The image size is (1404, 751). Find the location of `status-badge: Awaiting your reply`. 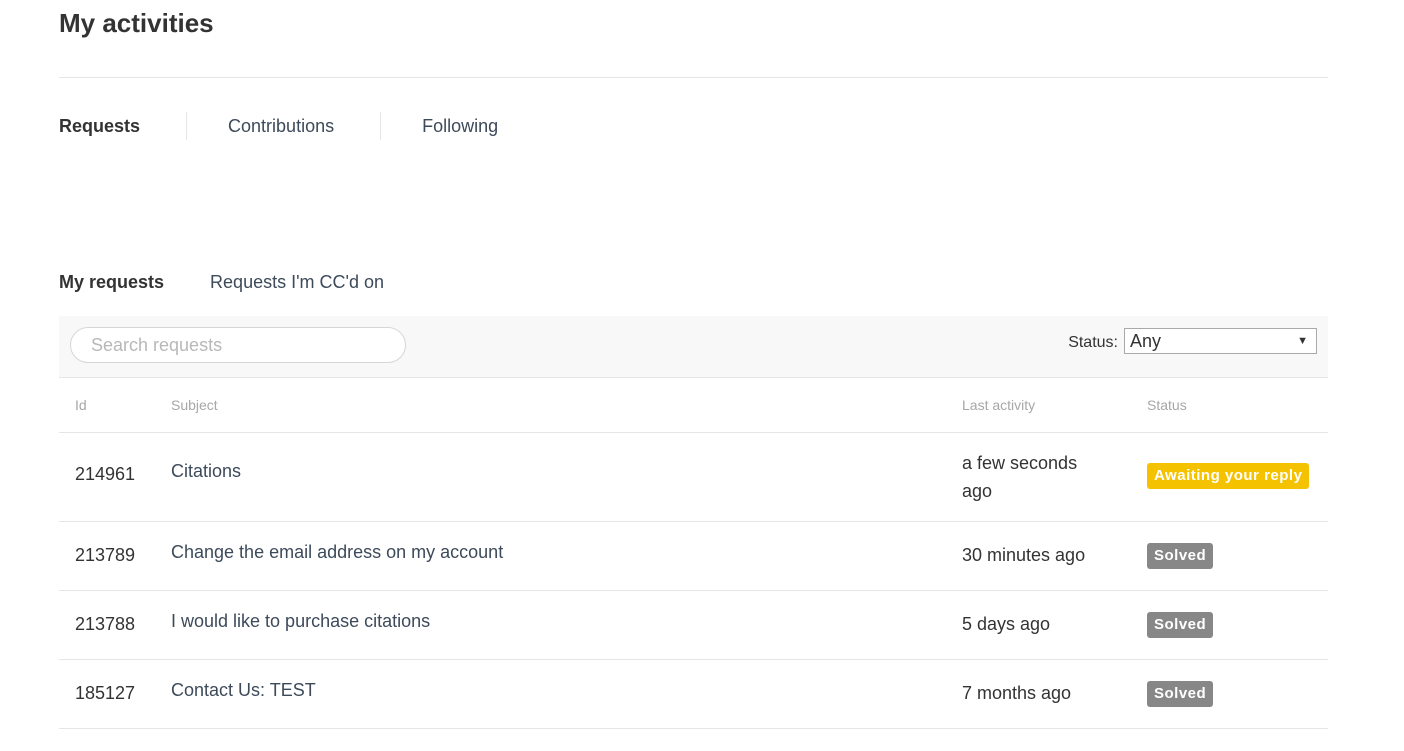

status-badge: Awaiting your reply is located at coordinates (1228, 476).